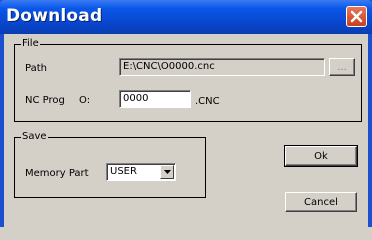 This screenshot has width=372, height=240. I want to click on path-field: E:\CNC\O0000.cnc, so click(222, 67).